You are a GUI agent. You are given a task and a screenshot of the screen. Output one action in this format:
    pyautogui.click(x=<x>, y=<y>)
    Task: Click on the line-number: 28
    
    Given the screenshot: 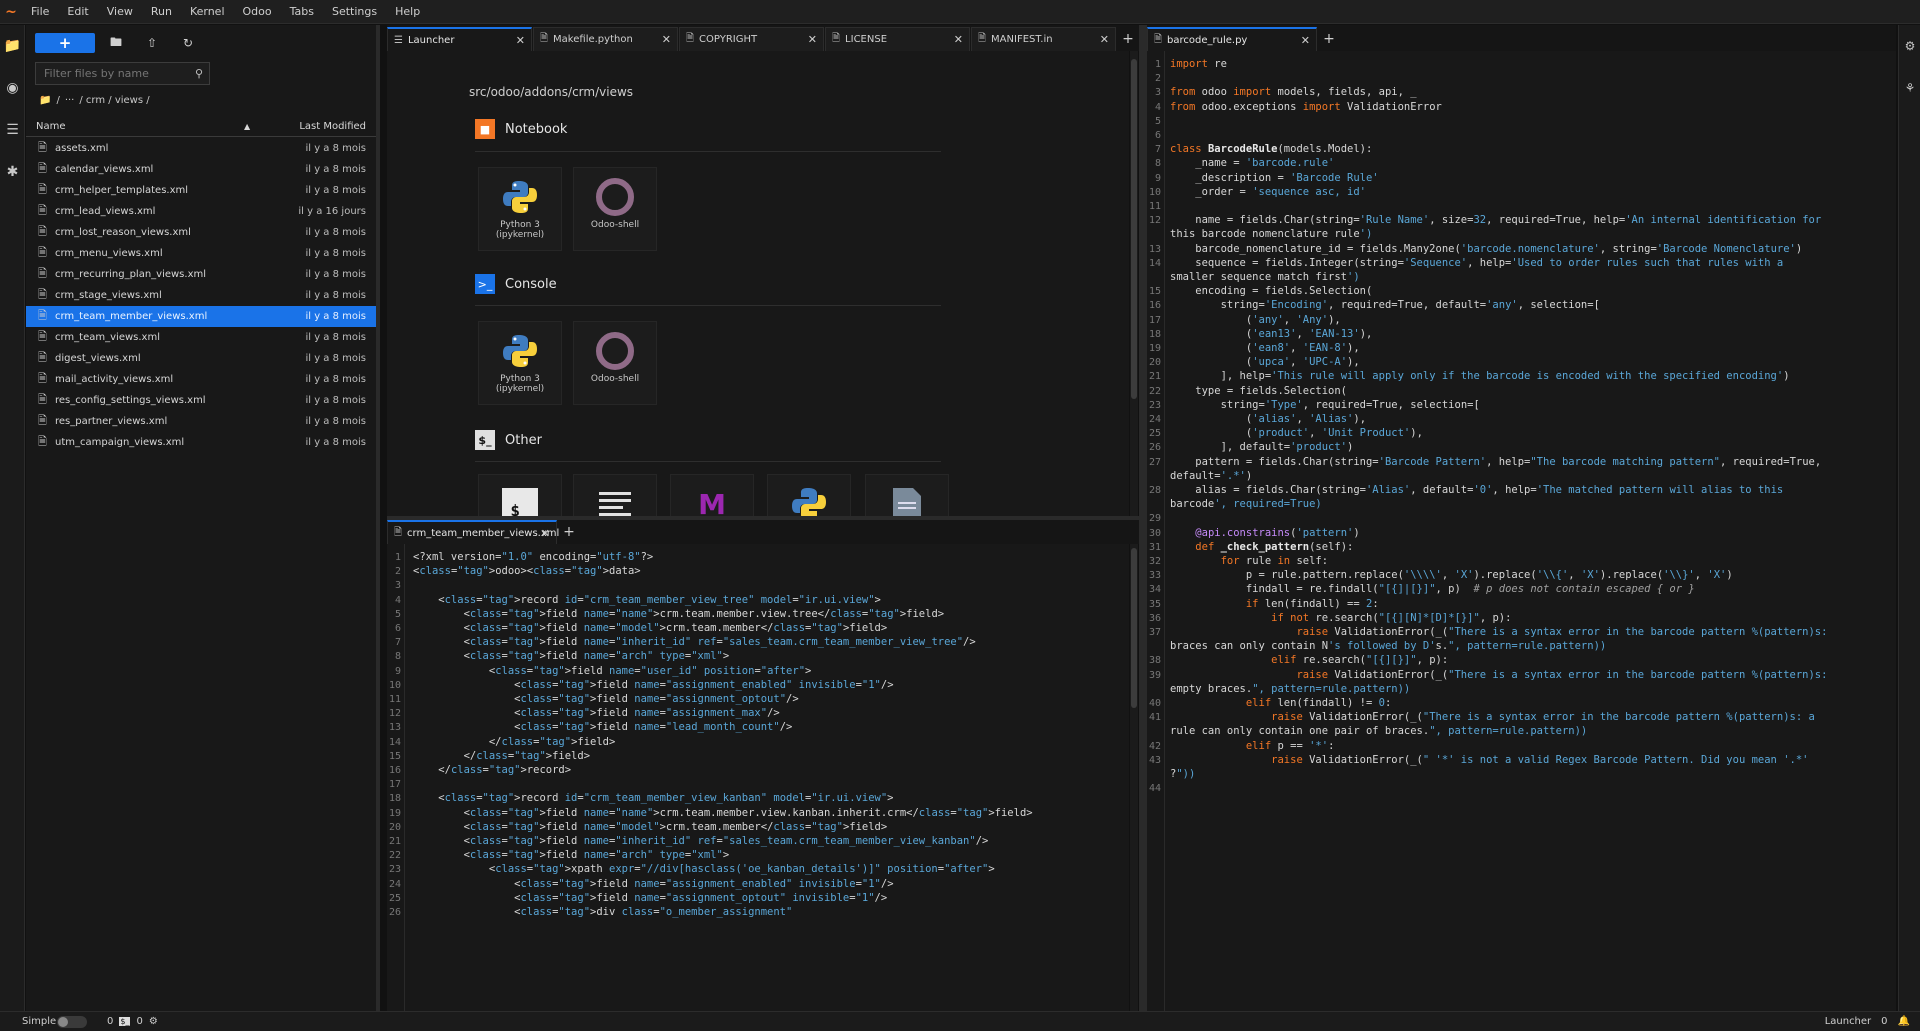 What is the action you would take?
    pyautogui.click(x=1154, y=490)
    